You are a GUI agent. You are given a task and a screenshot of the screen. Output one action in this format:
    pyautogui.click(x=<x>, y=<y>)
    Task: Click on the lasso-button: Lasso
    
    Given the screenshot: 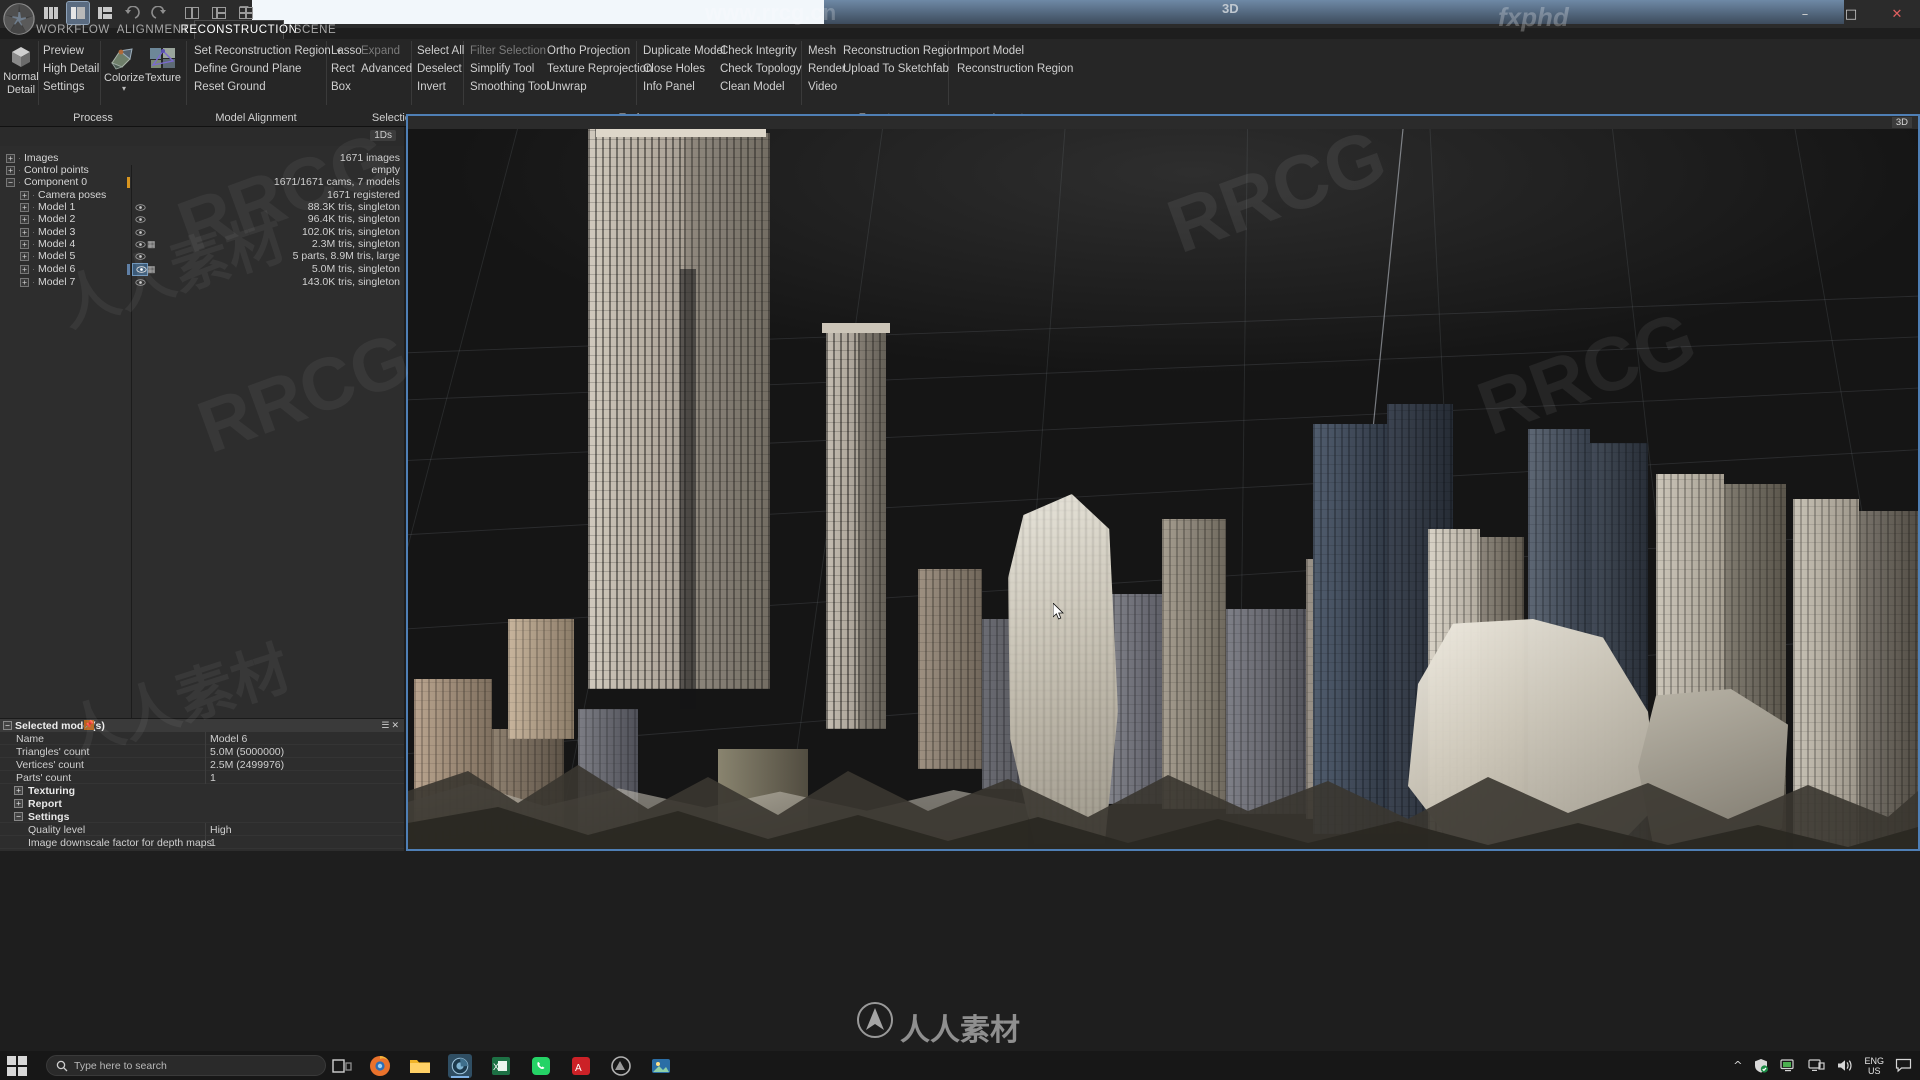 What is the action you would take?
    pyautogui.click(x=346, y=51)
    